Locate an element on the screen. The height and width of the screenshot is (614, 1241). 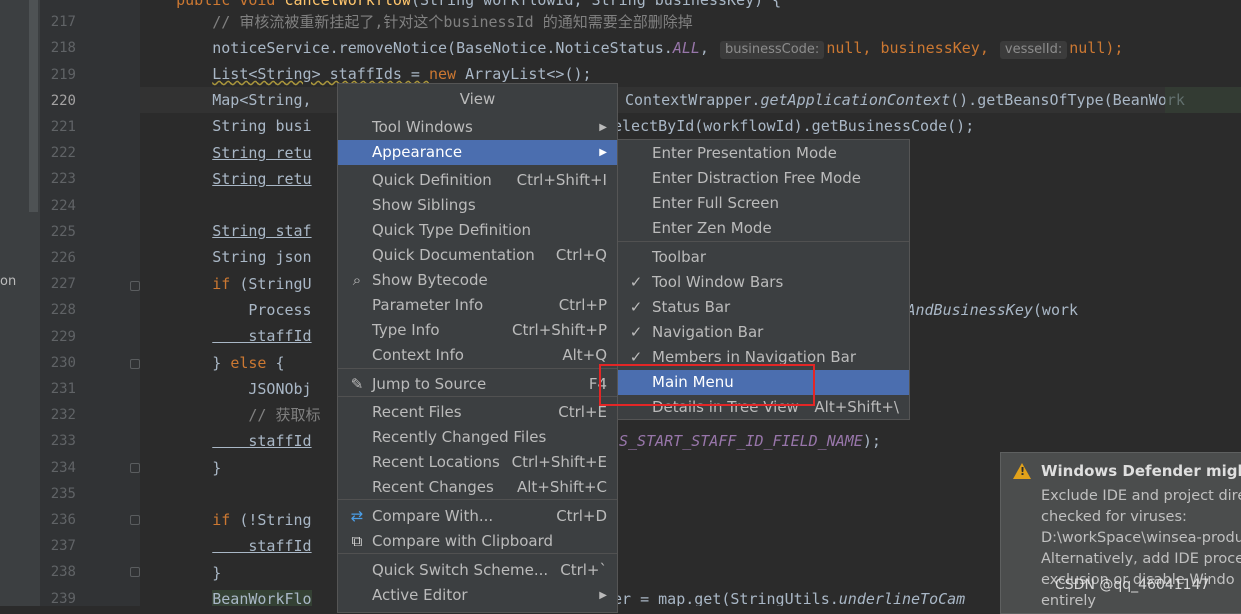
menu-item-type-info: Type Info Ctrl+Shift+P is located at coordinates (477, 330).